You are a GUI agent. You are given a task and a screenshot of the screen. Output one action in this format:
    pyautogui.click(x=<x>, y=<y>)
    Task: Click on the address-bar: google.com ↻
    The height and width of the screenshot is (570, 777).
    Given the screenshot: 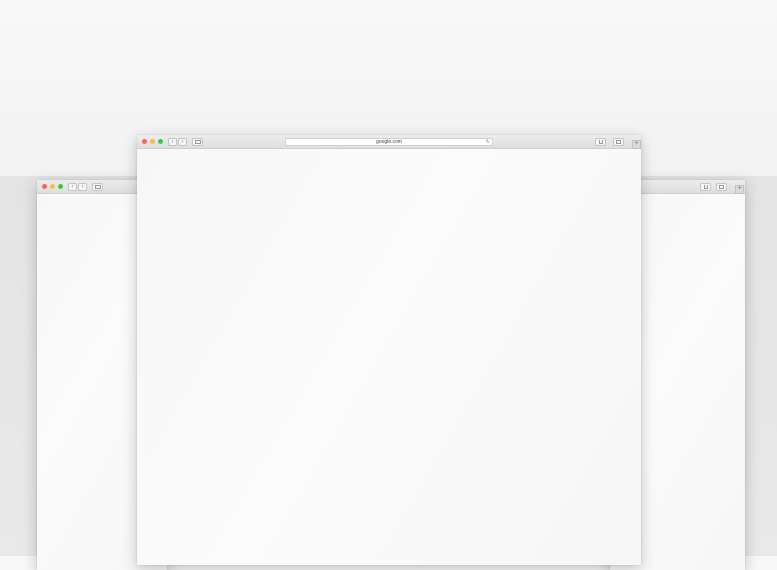 What is the action you would take?
    pyautogui.click(x=389, y=142)
    